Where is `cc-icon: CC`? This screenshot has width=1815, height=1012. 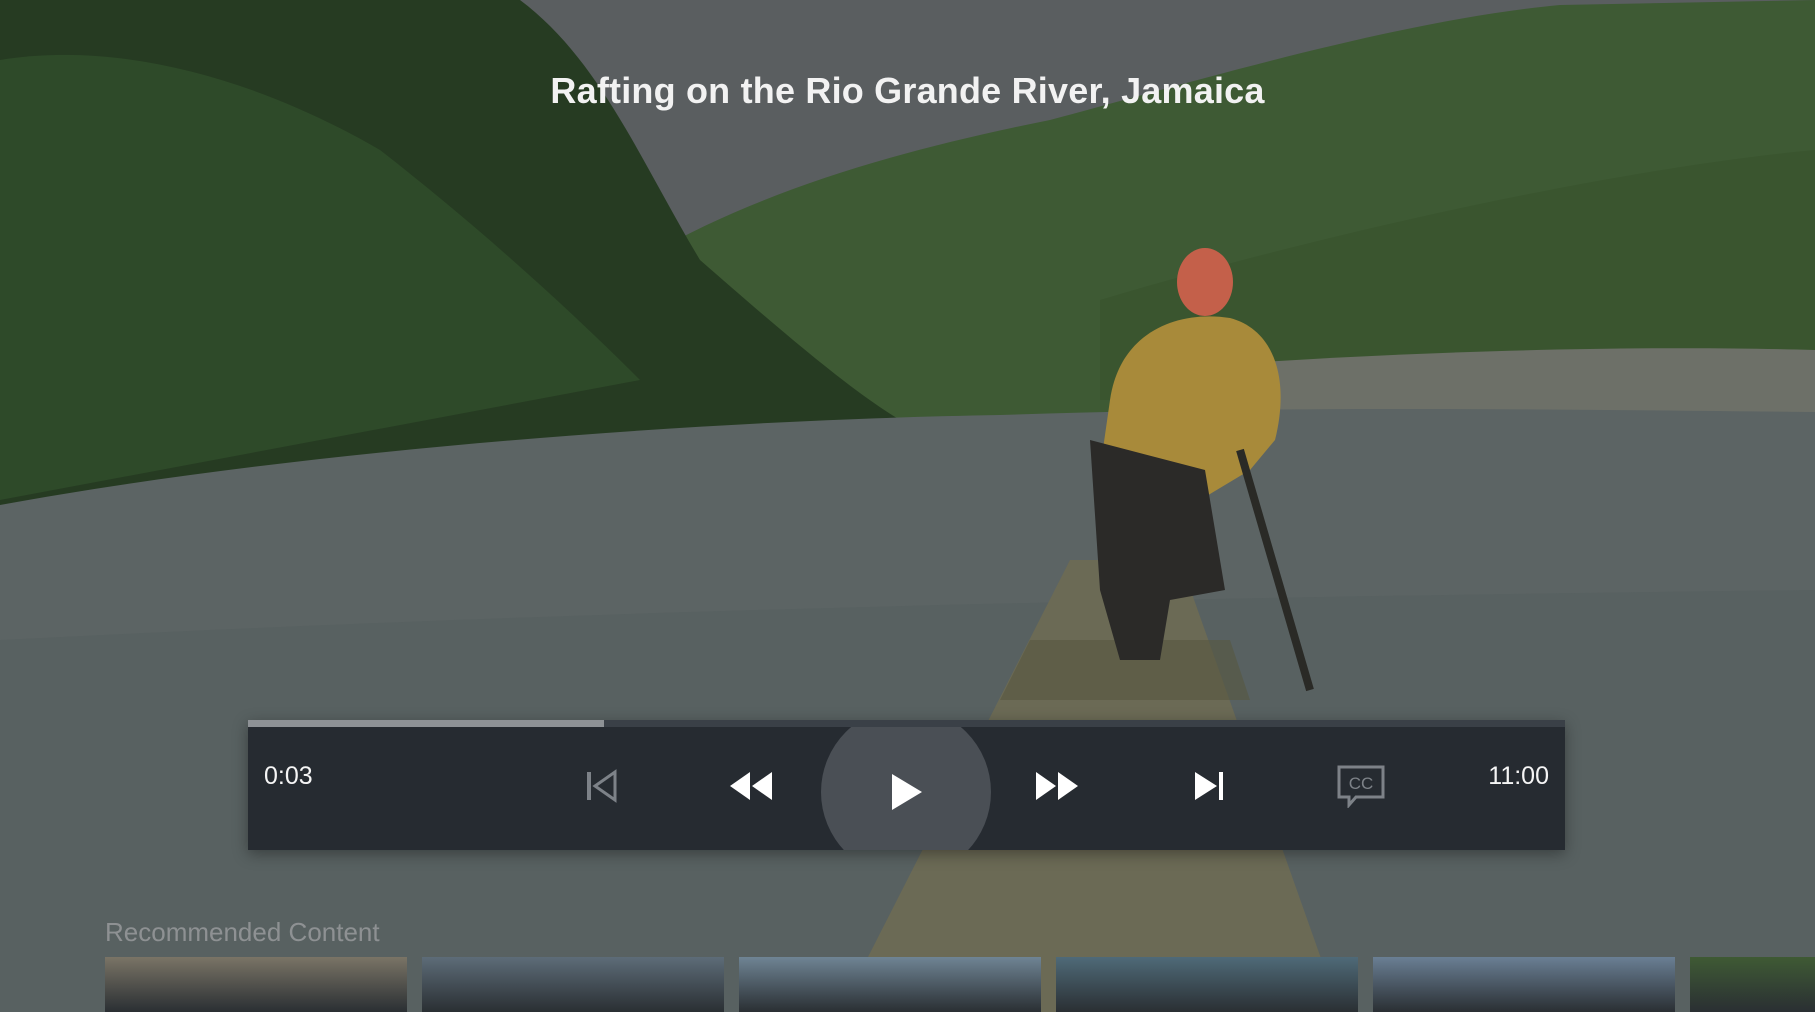 cc-icon: CC is located at coordinates (1361, 786).